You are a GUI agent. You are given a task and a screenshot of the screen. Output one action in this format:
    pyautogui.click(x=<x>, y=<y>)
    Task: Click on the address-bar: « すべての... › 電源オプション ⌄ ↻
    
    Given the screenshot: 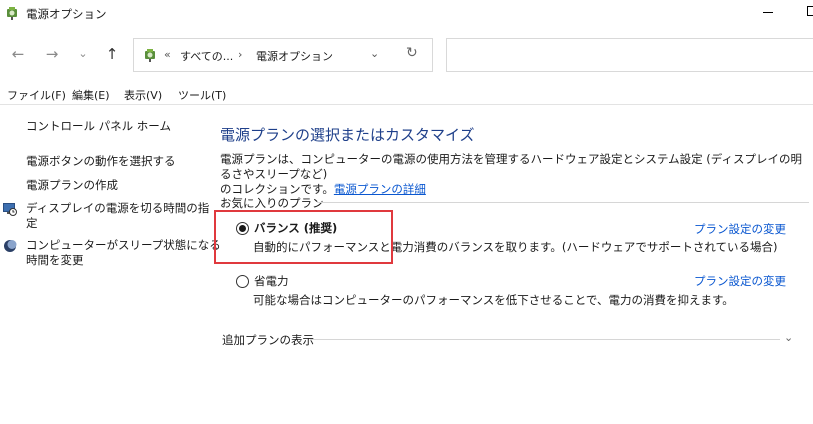 What is the action you would take?
    pyautogui.click(x=283, y=55)
    